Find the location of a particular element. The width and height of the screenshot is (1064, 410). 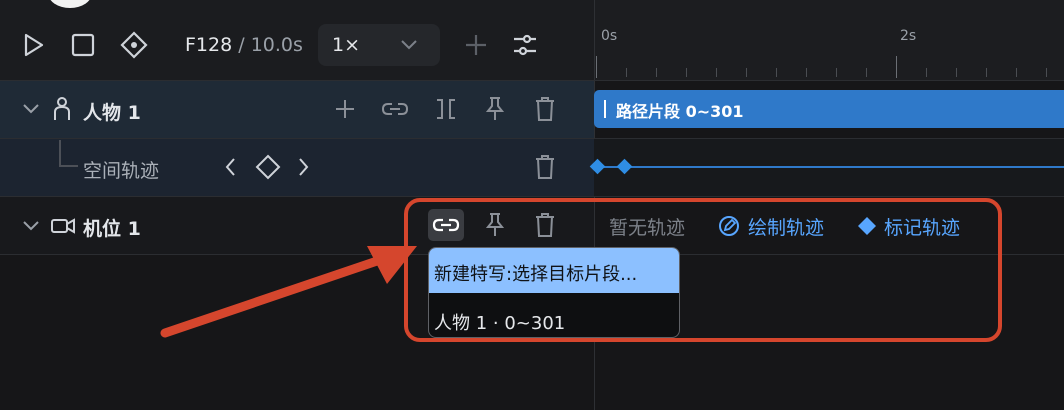

plus-icon is located at coordinates (345, 109).